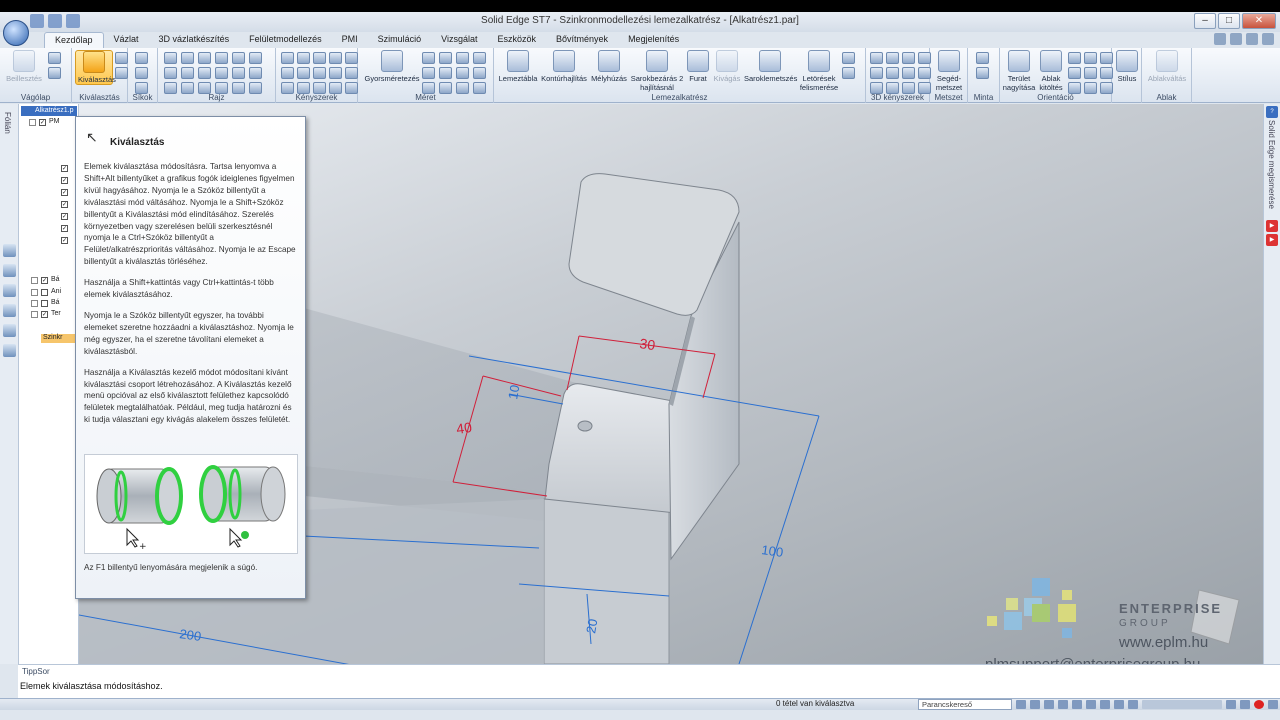  I want to click on tree-item: ✓ Bá, so click(51, 280).